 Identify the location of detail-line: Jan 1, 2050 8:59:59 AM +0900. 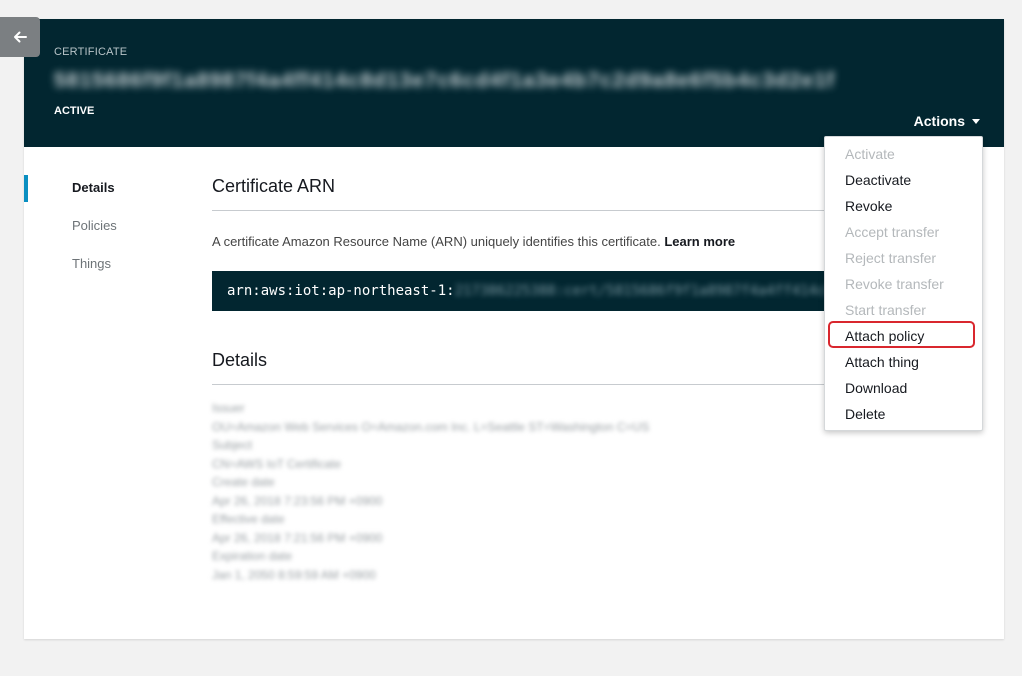
(294, 574).